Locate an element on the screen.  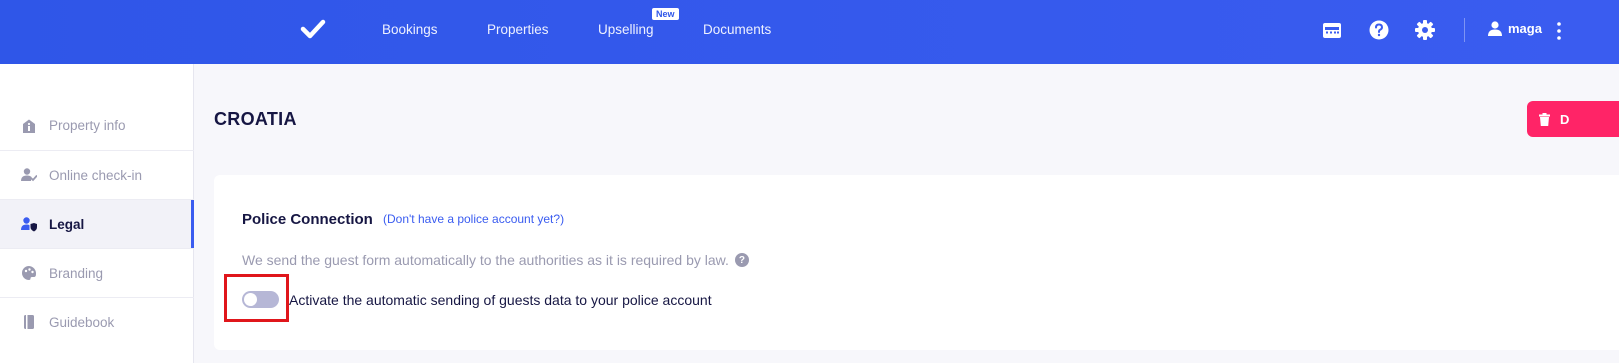
sidebar-item-label: Guidebook is located at coordinates (82, 322).